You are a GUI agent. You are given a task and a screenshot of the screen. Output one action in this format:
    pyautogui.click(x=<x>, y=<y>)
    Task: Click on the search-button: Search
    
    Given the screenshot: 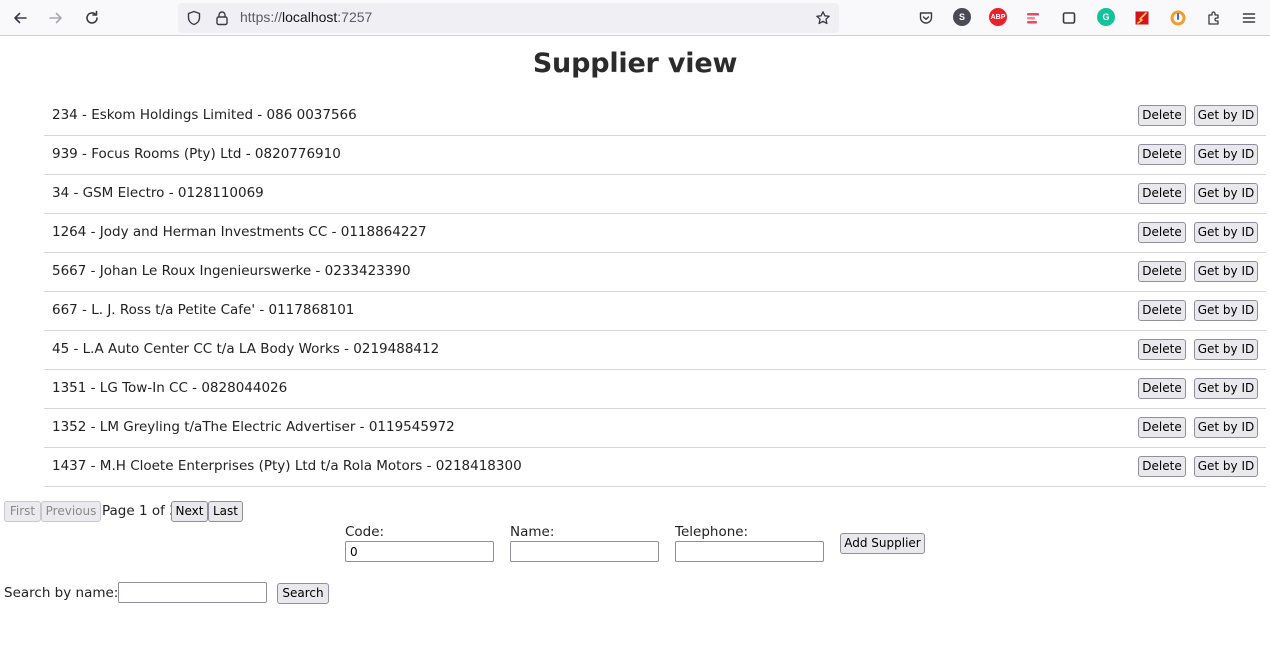 What is the action you would take?
    pyautogui.click(x=303, y=593)
    